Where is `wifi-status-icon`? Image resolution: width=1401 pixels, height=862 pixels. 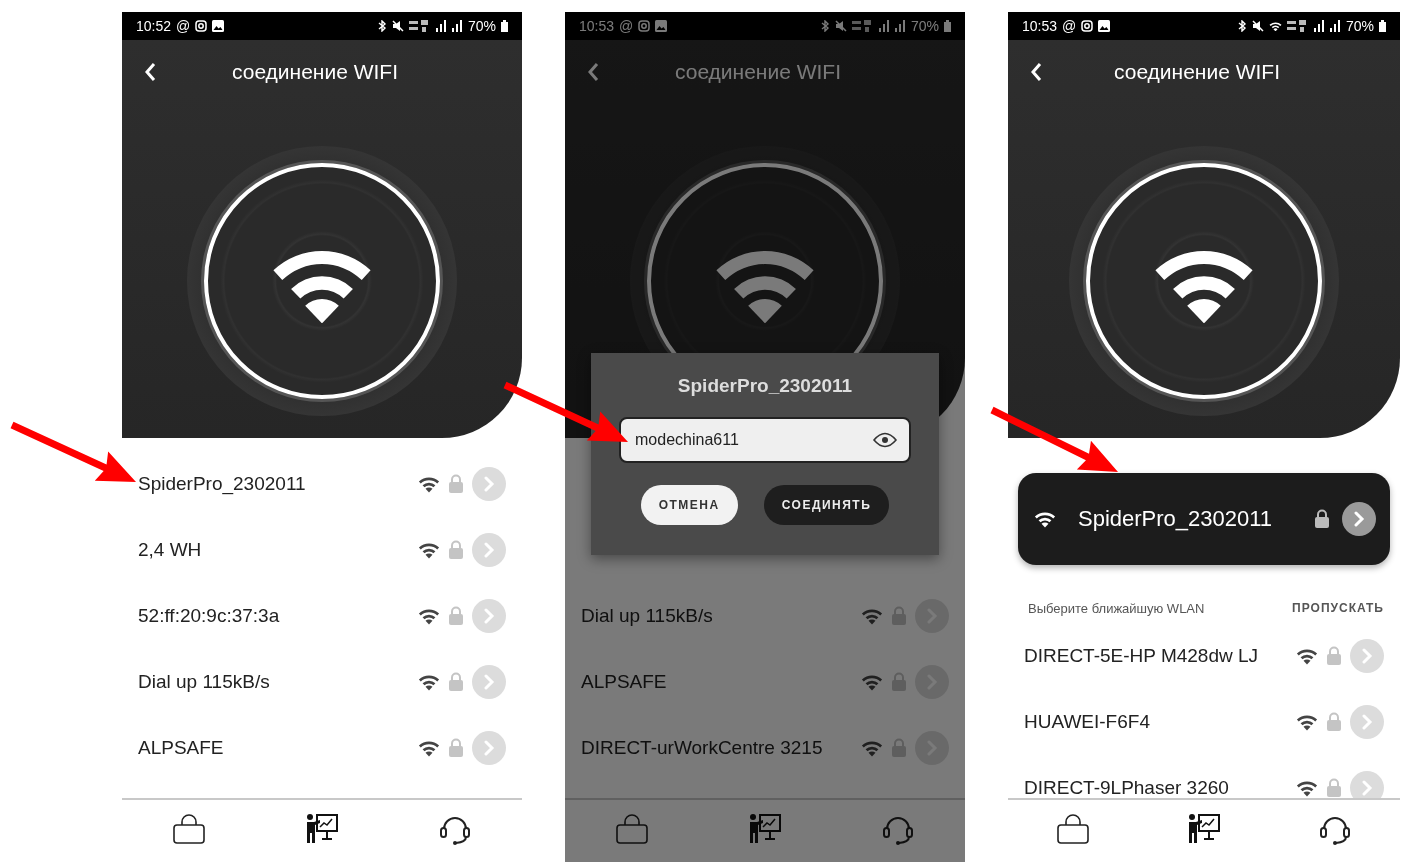 wifi-status-icon is located at coordinates (1275, 26).